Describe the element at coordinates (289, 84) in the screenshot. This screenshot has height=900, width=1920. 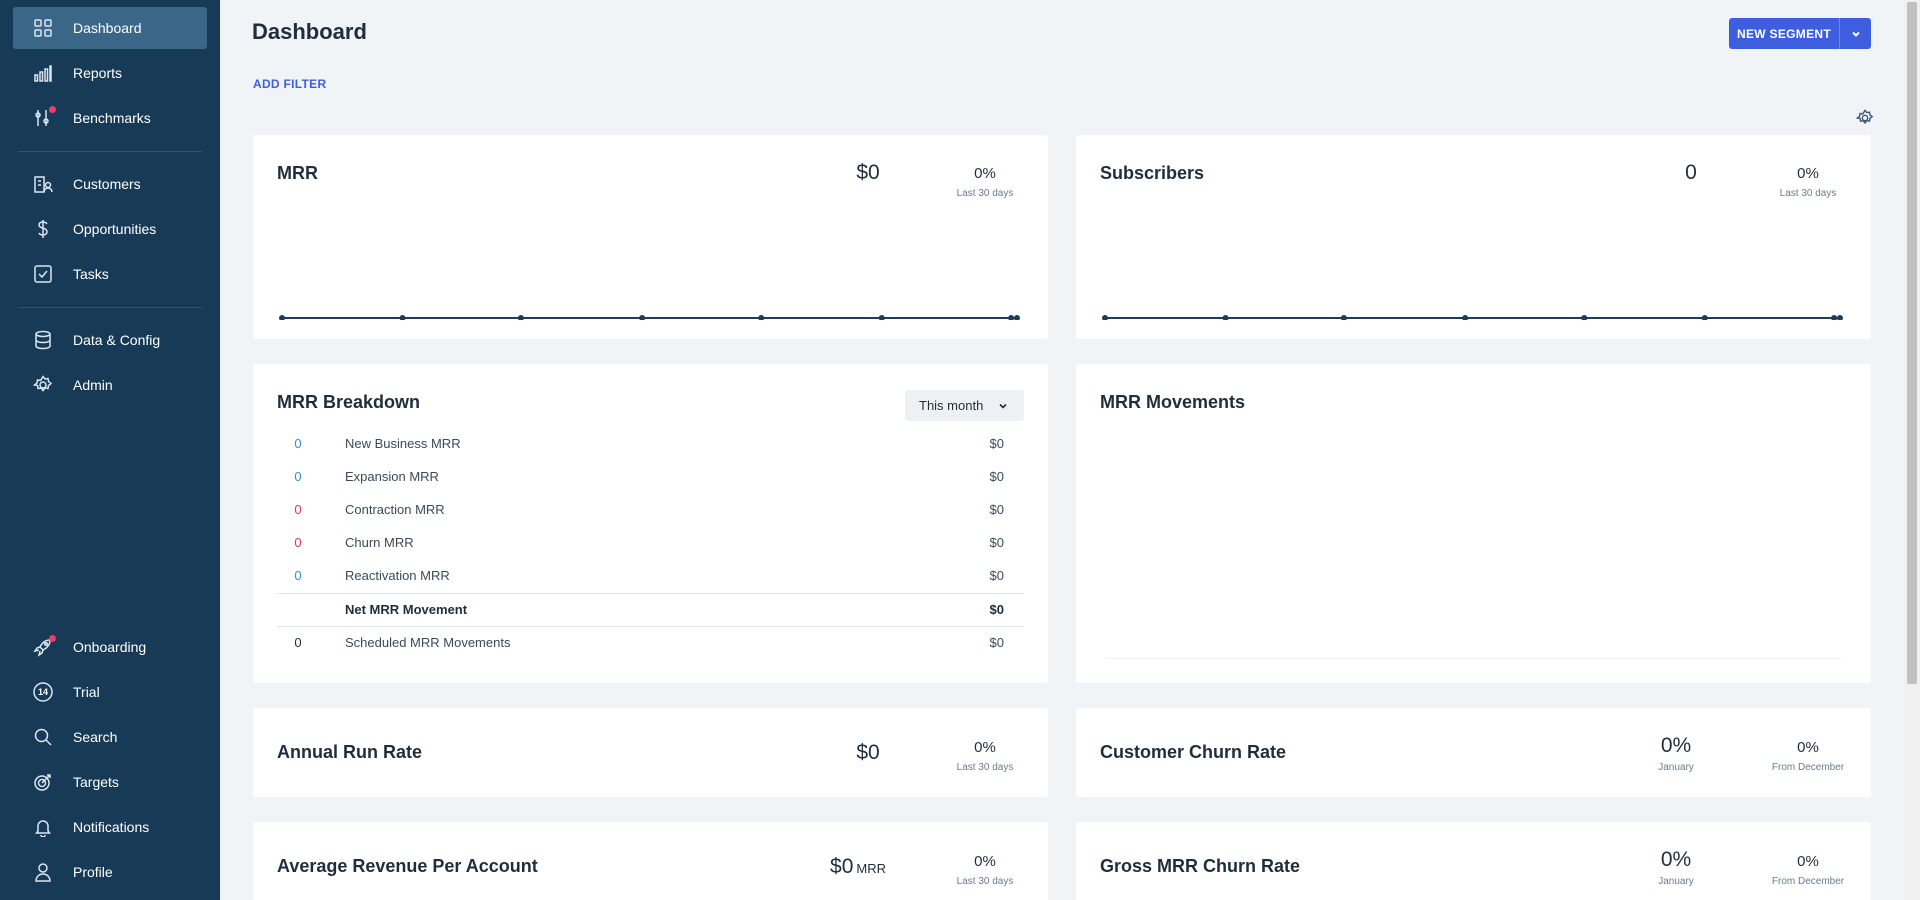
I see `add-filter-link: ADD FILTER` at that location.